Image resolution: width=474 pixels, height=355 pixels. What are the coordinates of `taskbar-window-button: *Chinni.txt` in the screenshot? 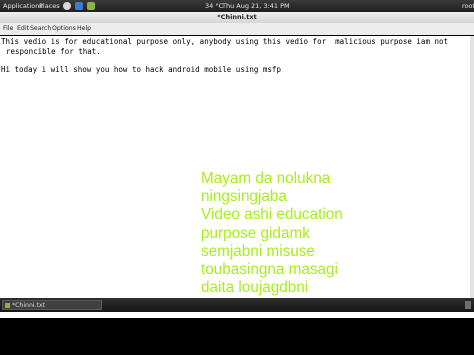 It's located at (52, 305).